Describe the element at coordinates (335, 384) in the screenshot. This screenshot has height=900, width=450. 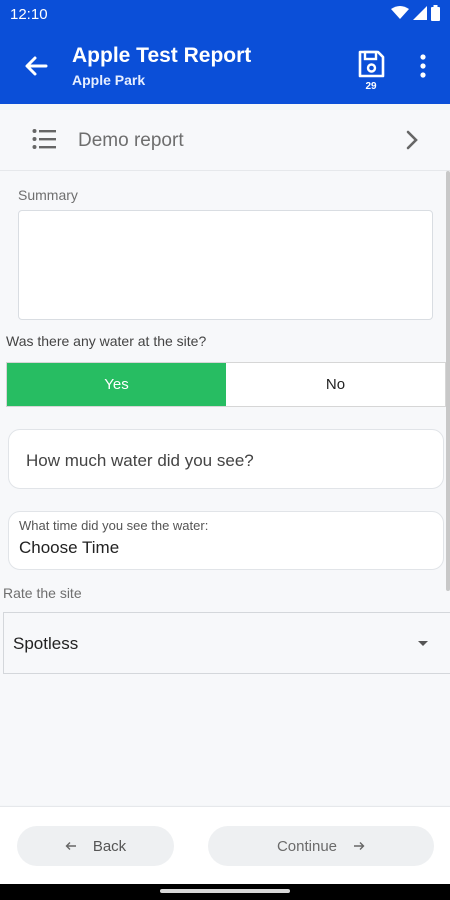
I see `water-option-no: No` at that location.